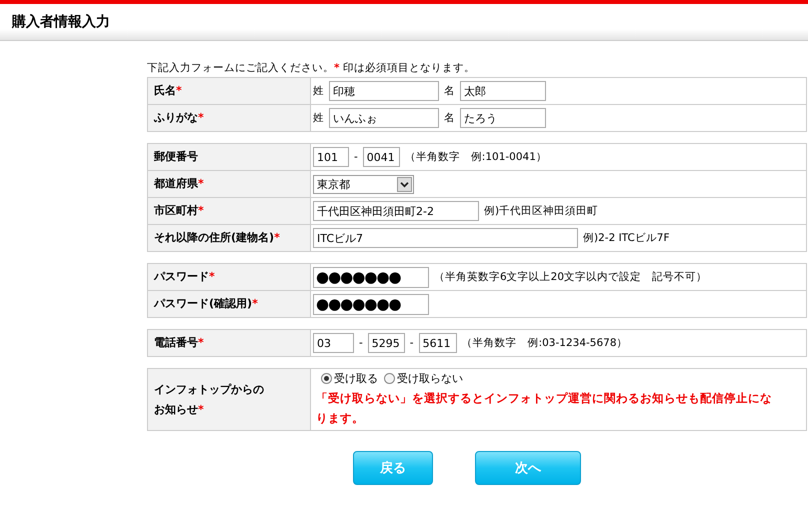  I want to click on field-label: それ以降の住所(建物名)*, so click(229, 238).